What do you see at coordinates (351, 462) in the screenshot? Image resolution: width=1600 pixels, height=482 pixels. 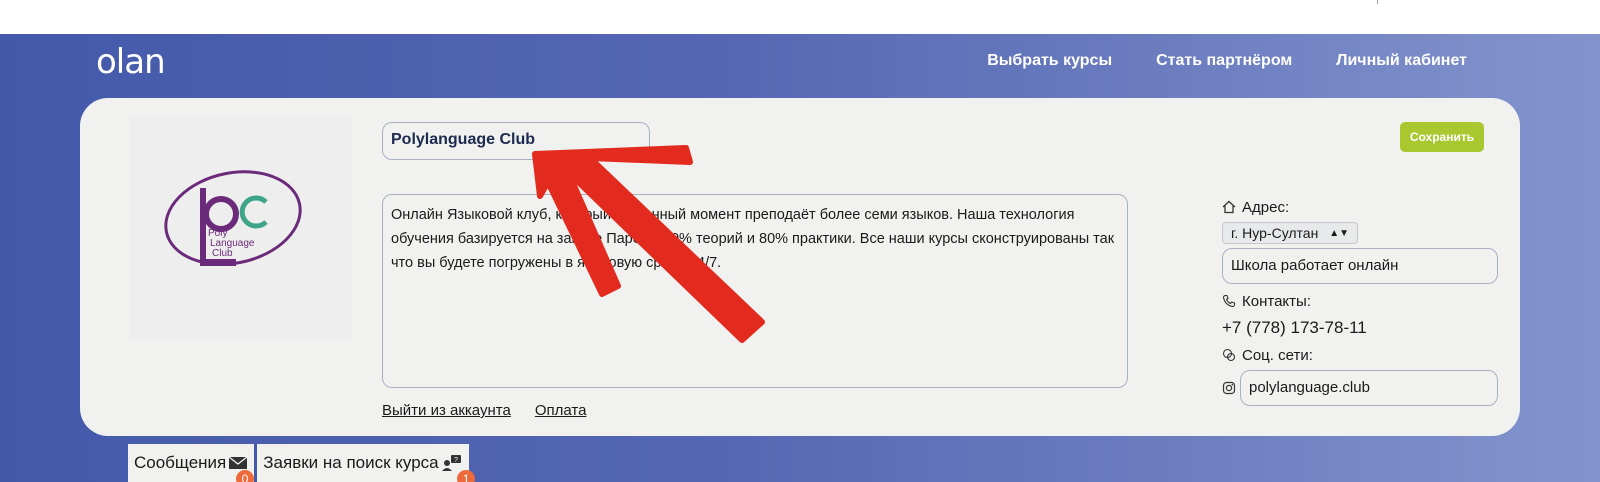 I see `tab-course-requests-label: Заявки на поиск курса` at bounding box center [351, 462].